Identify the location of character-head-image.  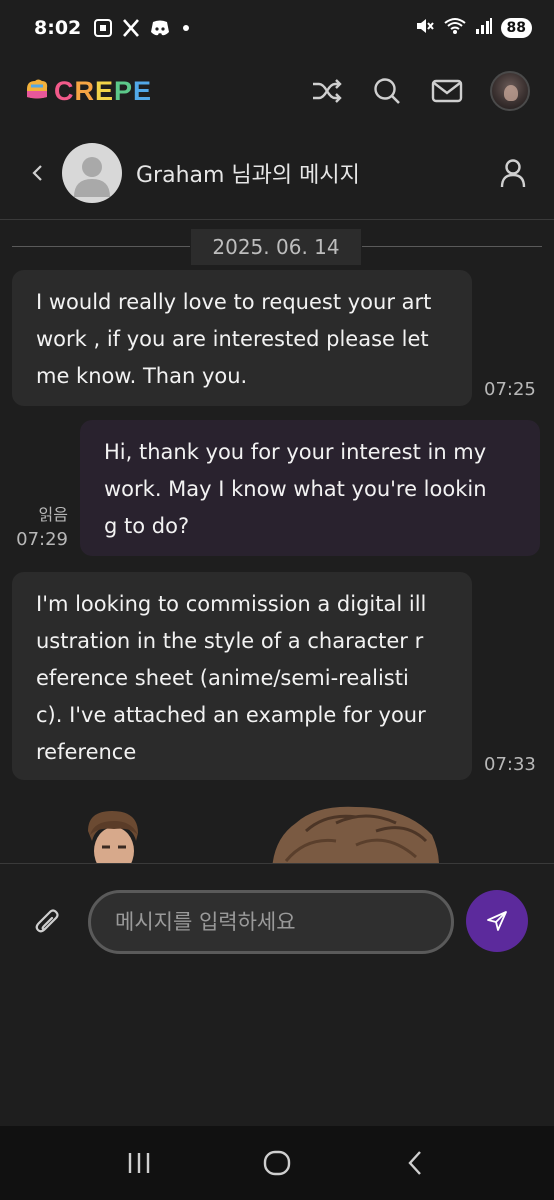
(113, 837).